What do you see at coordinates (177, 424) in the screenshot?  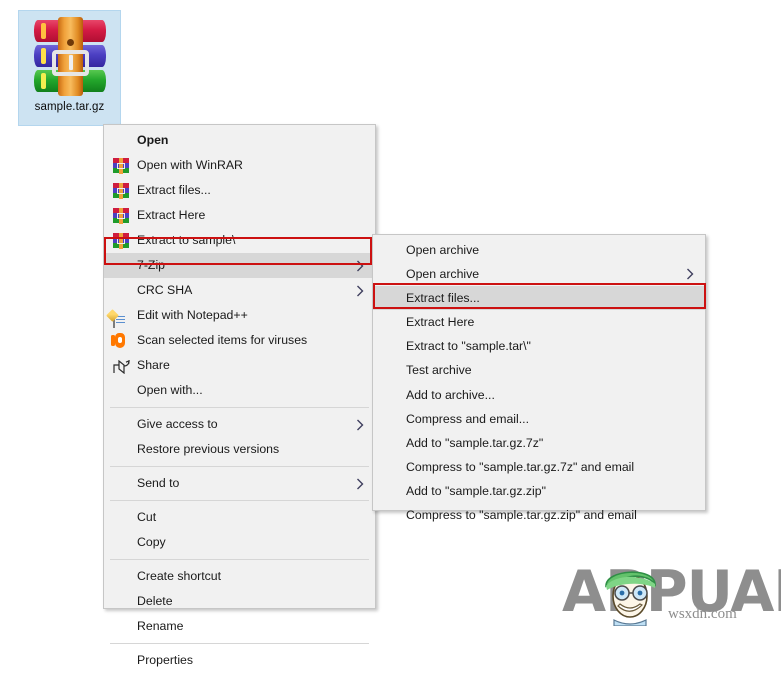 I see `menu-item-label: Give access to` at bounding box center [177, 424].